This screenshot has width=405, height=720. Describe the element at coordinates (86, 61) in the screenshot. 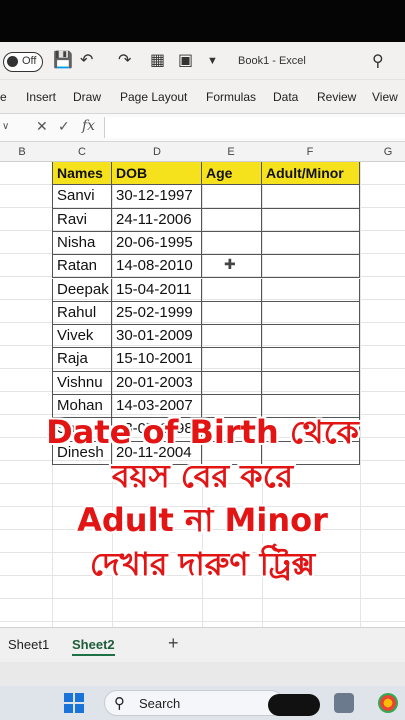

I see `undo-icon: ↶` at that location.